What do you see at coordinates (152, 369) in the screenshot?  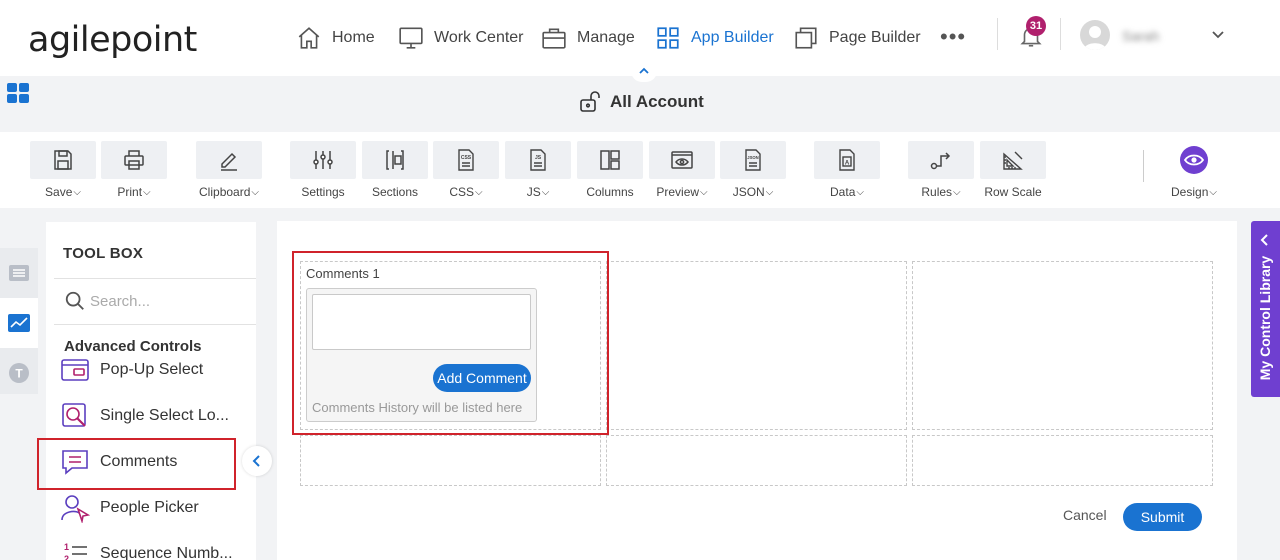 I see `control-popup-select-label: Pop-Up Select` at bounding box center [152, 369].